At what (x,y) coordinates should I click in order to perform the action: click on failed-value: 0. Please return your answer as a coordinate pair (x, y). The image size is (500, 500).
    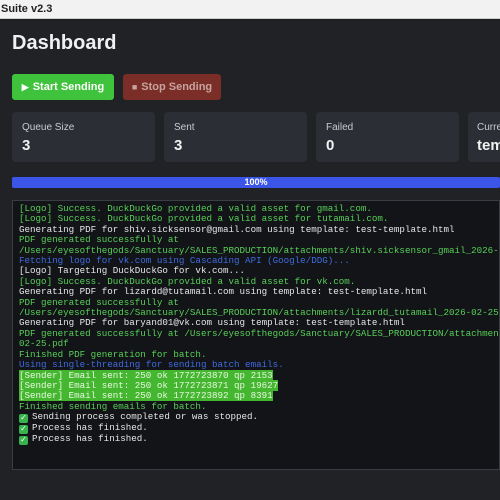
    Looking at the image, I should click on (330, 145).